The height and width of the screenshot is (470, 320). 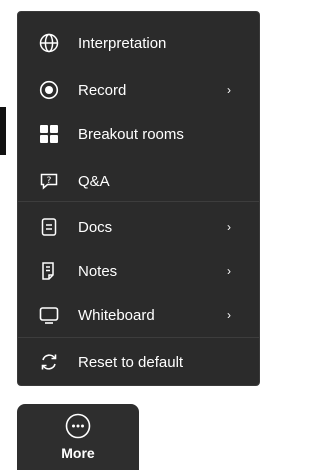 I want to click on breakout-rooms-icon, so click(x=49, y=134).